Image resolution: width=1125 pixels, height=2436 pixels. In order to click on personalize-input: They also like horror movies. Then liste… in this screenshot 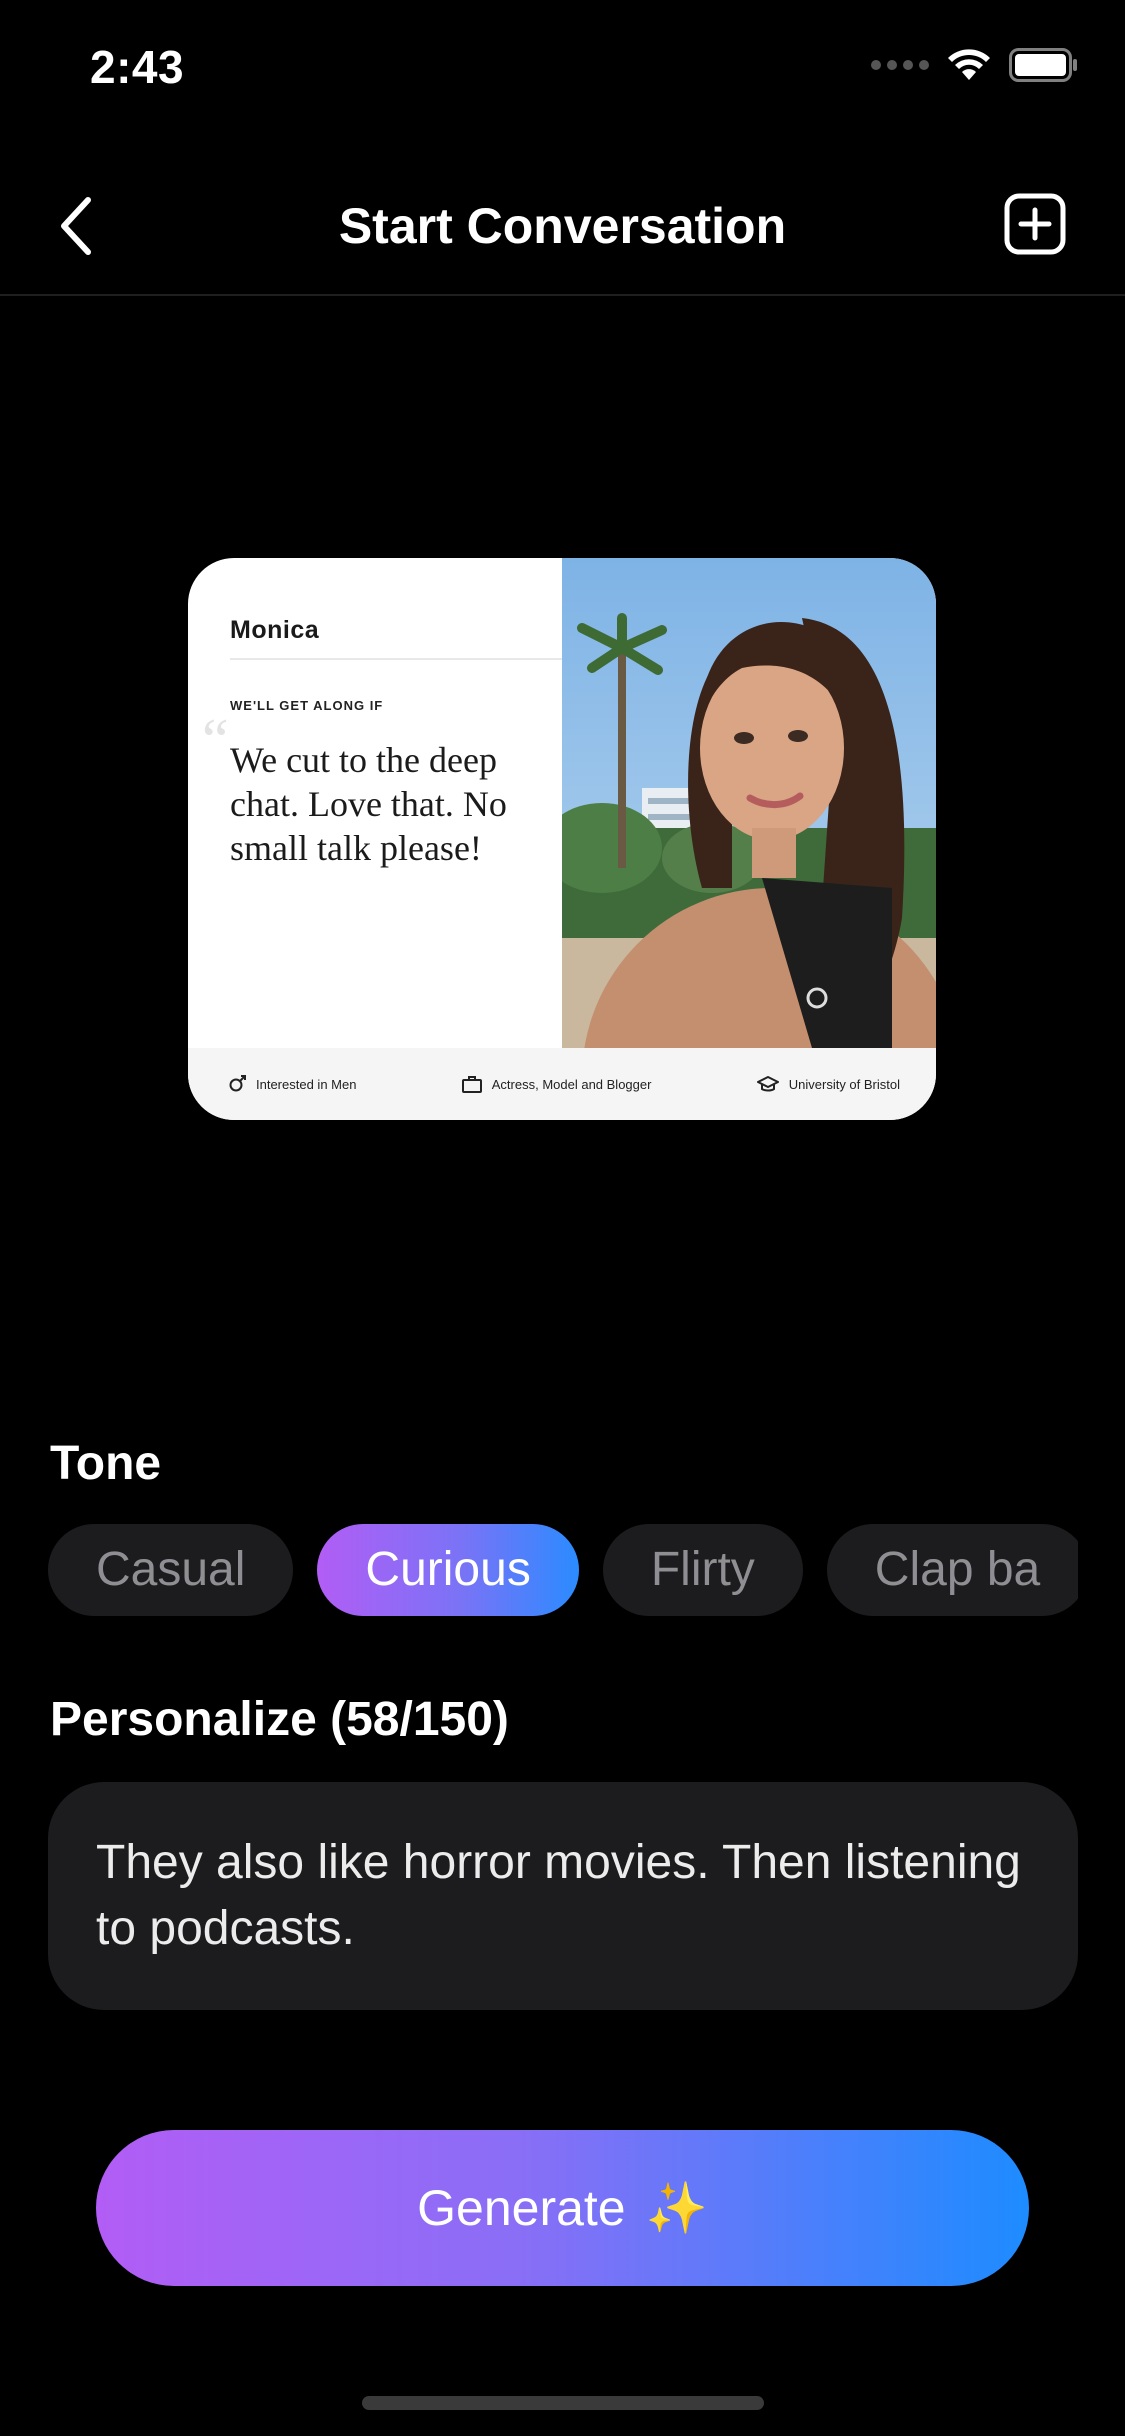, I will do `click(563, 1896)`.